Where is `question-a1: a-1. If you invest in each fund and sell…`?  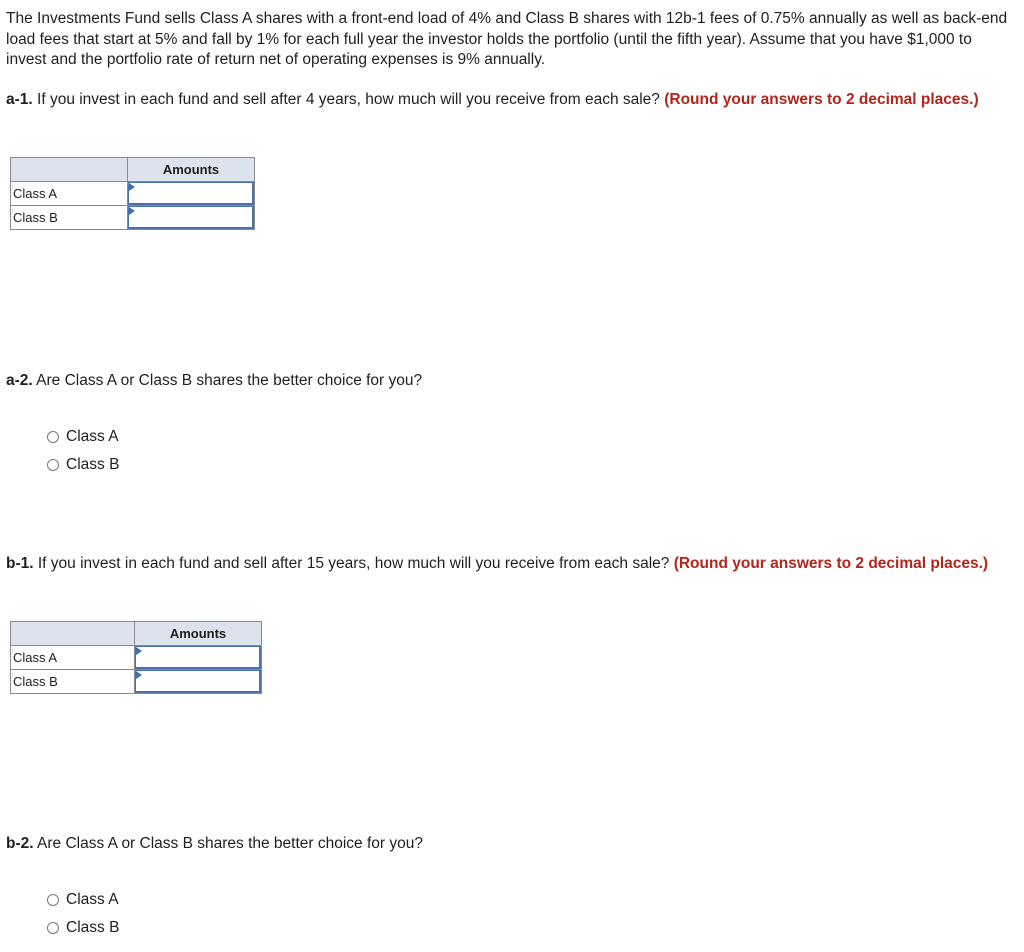
question-a1: a-1. If you invest in each fund and sell… is located at coordinates (511, 100).